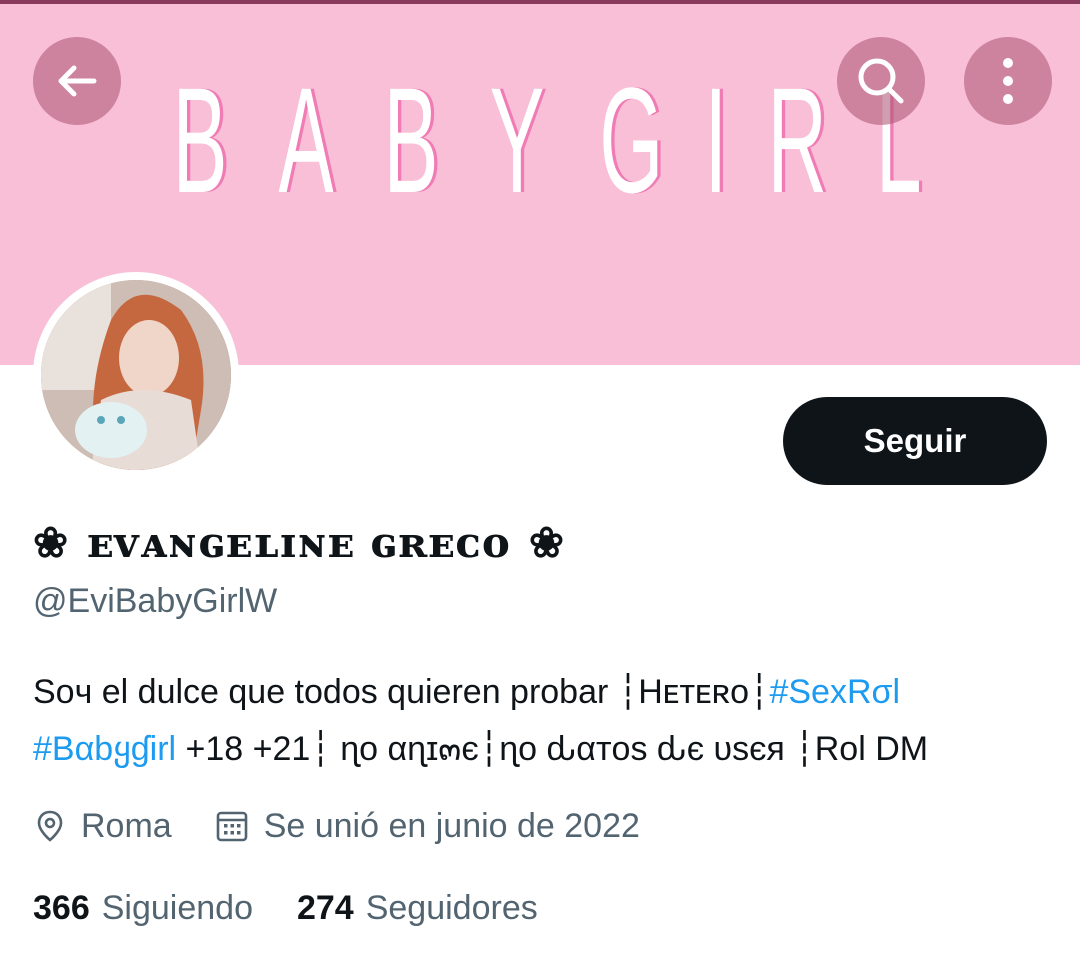 This screenshot has width=1080, height=967. I want to click on profile-stats: 366 Siguiendo 274 Seguidores, so click(307, 908).